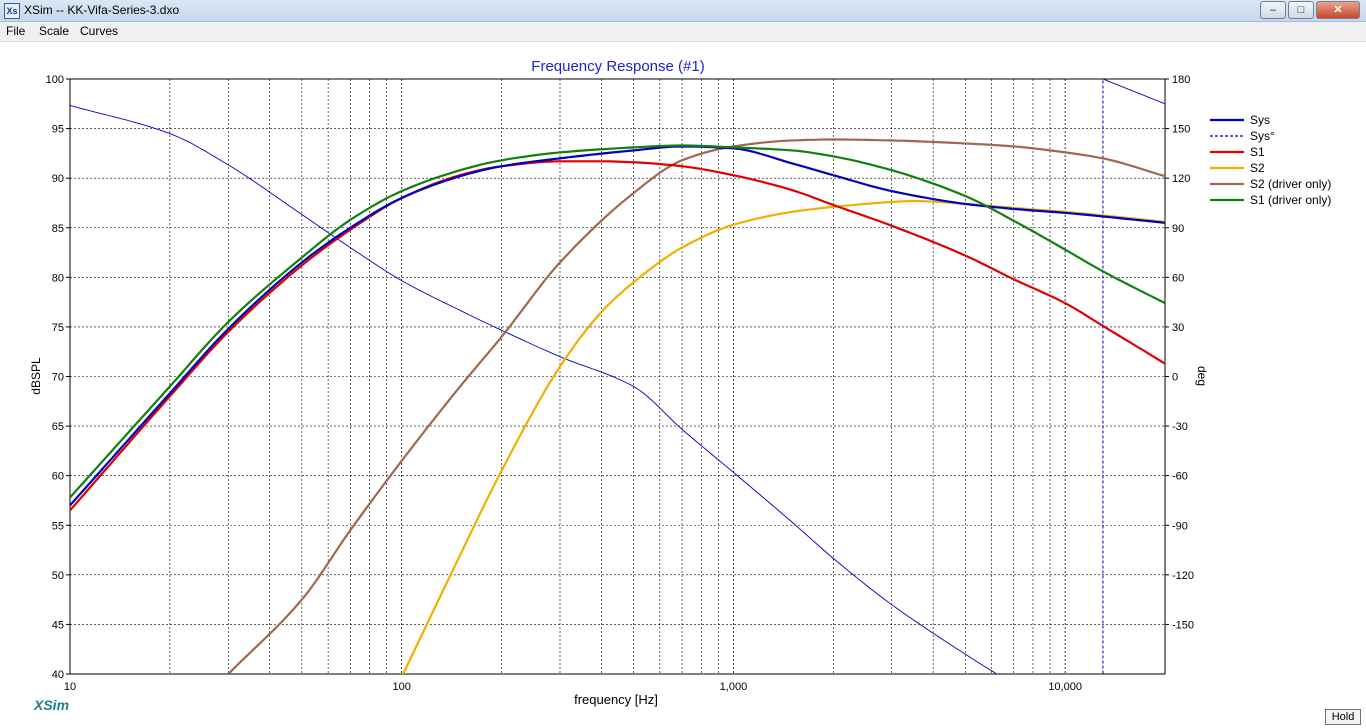 The height and width of the screenshot is (728, 1366). Describe the element at coordinates (1202, 376) in the screenshot. I see `y2-axis-label: deg` at that location.